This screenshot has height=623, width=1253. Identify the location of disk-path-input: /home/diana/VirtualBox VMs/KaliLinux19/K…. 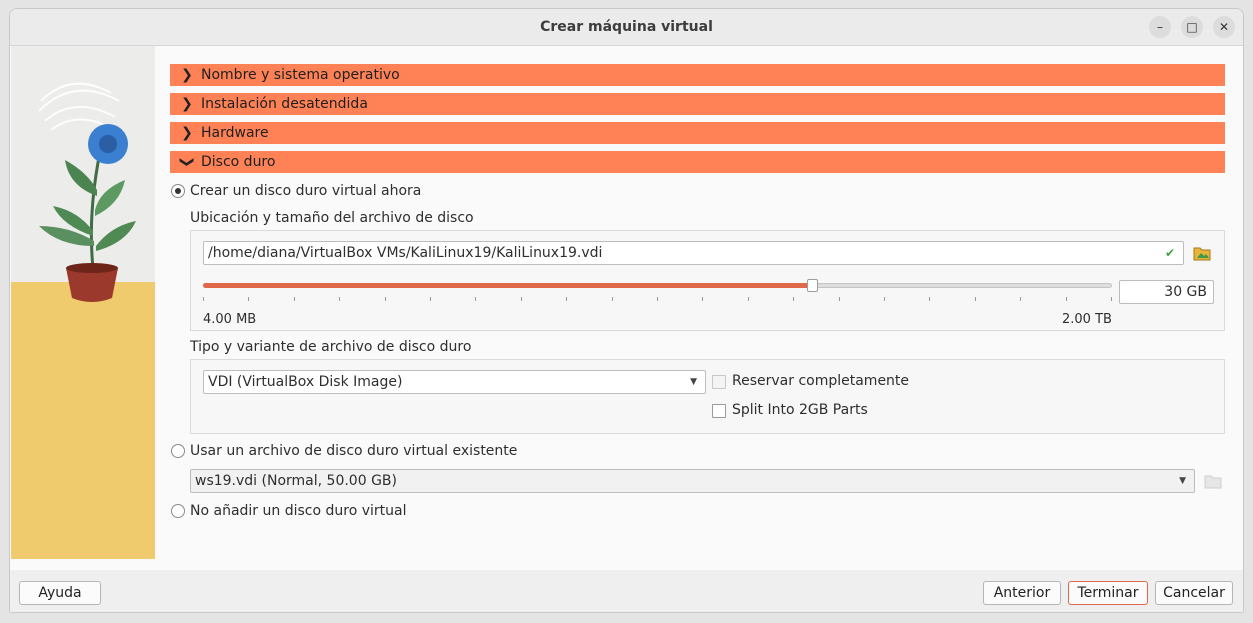
(693, 253).